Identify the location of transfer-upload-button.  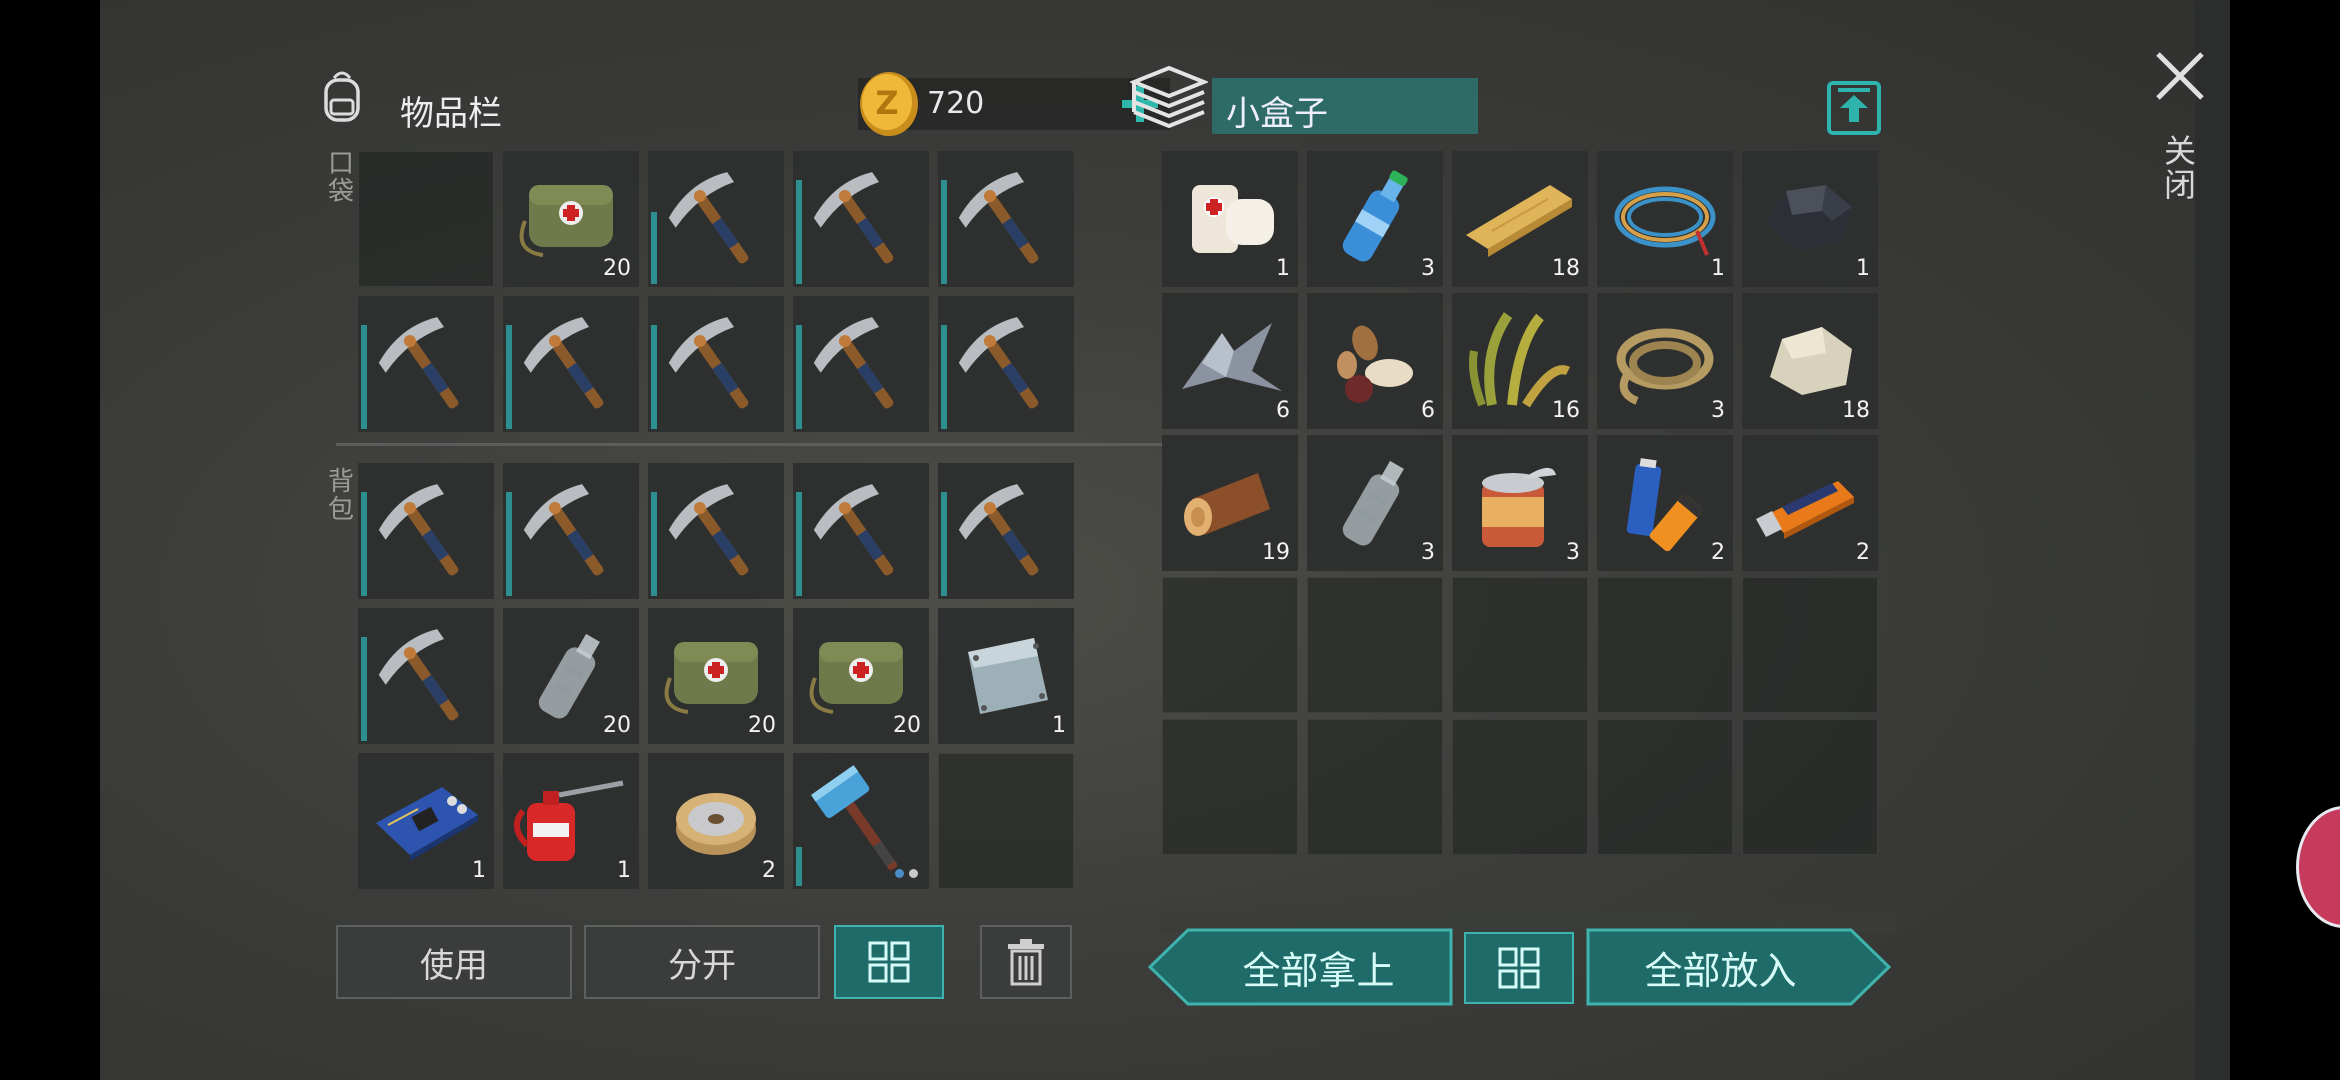
(1854, 107).